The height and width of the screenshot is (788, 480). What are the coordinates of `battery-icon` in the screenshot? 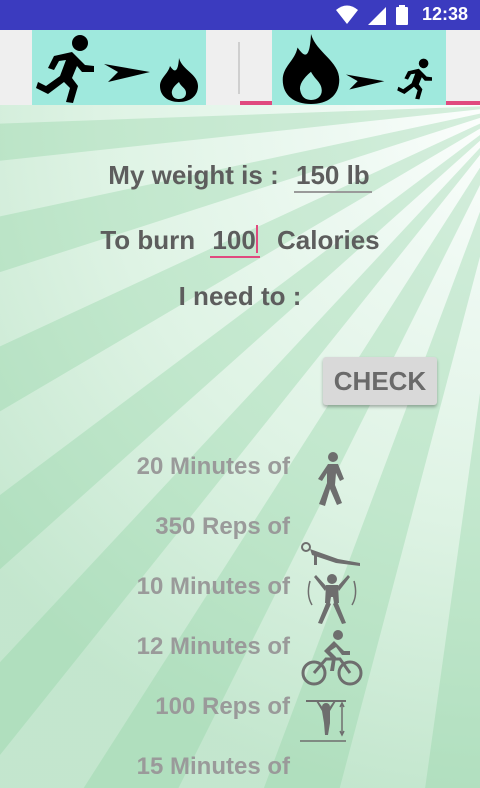 It's located at (401, 14).